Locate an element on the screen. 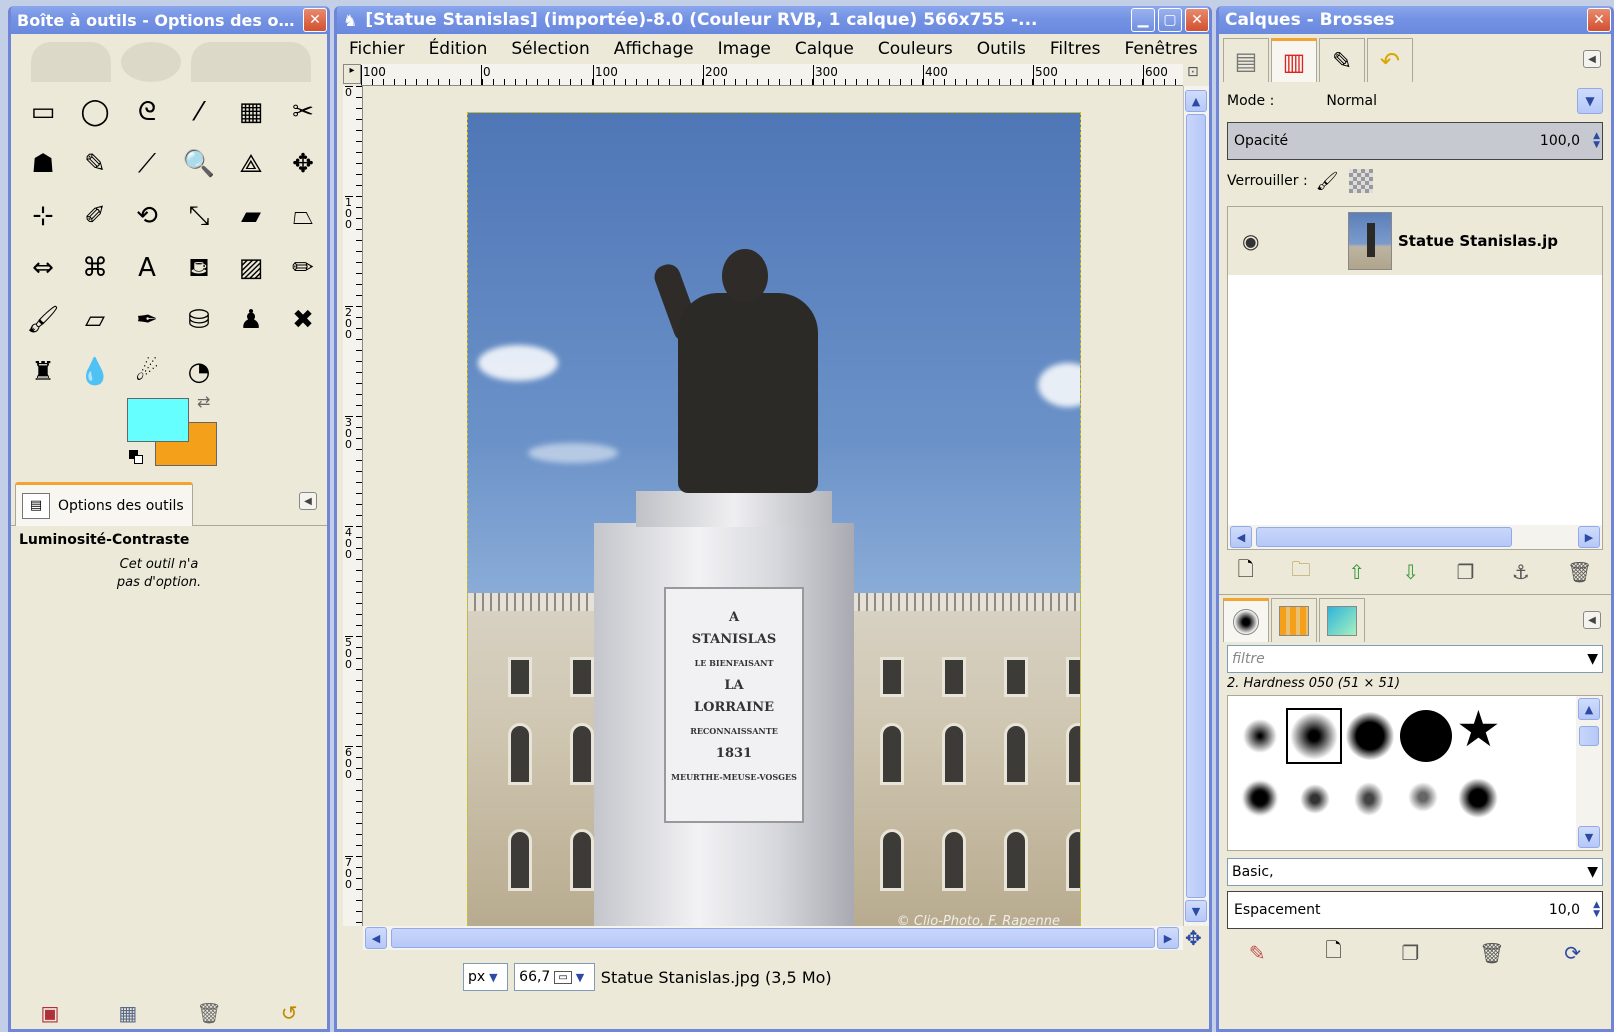 The image size is (1614, 1032). anchor-layer-icon: ⚓ is located at coordinates (1521, 572).